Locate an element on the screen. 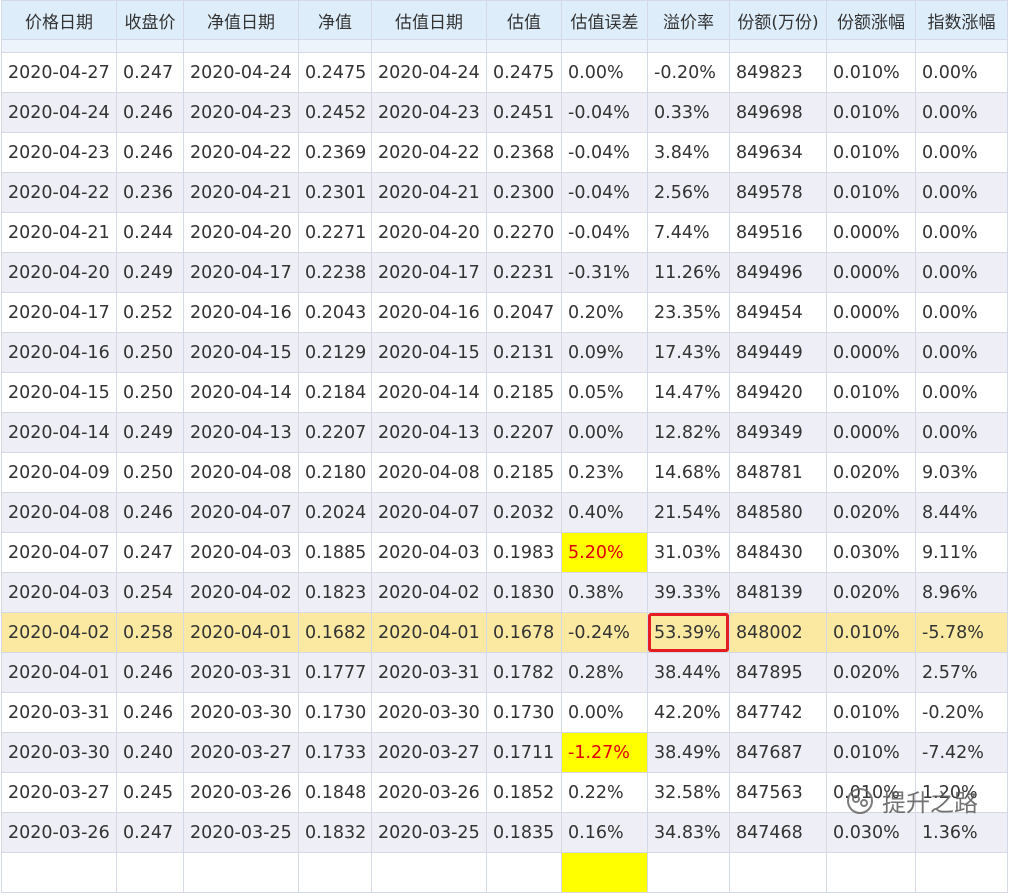  table-cell: 0.2207 is located at coordinates (524, 432).